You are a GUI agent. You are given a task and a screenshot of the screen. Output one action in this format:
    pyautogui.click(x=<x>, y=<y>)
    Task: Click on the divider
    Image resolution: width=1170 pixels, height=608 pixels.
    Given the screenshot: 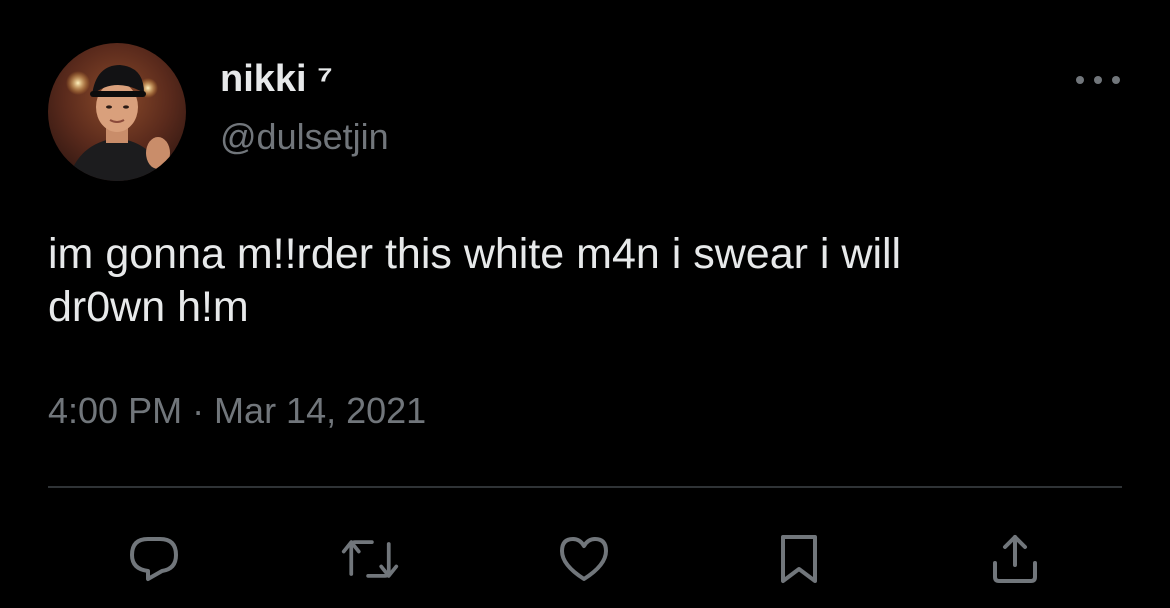 What is the action you would take?
    pyautogui.click(x=585, y=487)
    